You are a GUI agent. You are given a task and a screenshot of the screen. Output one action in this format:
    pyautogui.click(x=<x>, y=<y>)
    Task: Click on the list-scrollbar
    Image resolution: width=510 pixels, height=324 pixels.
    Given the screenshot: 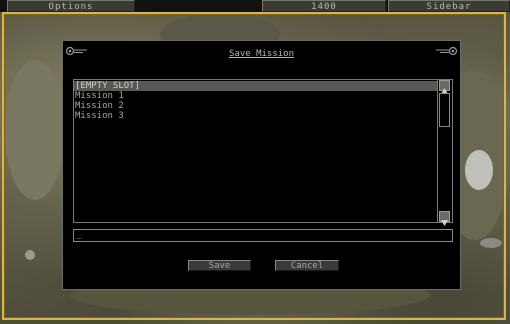 What is the action you would take?
    pyautogui.click(x=444, y=153)
    